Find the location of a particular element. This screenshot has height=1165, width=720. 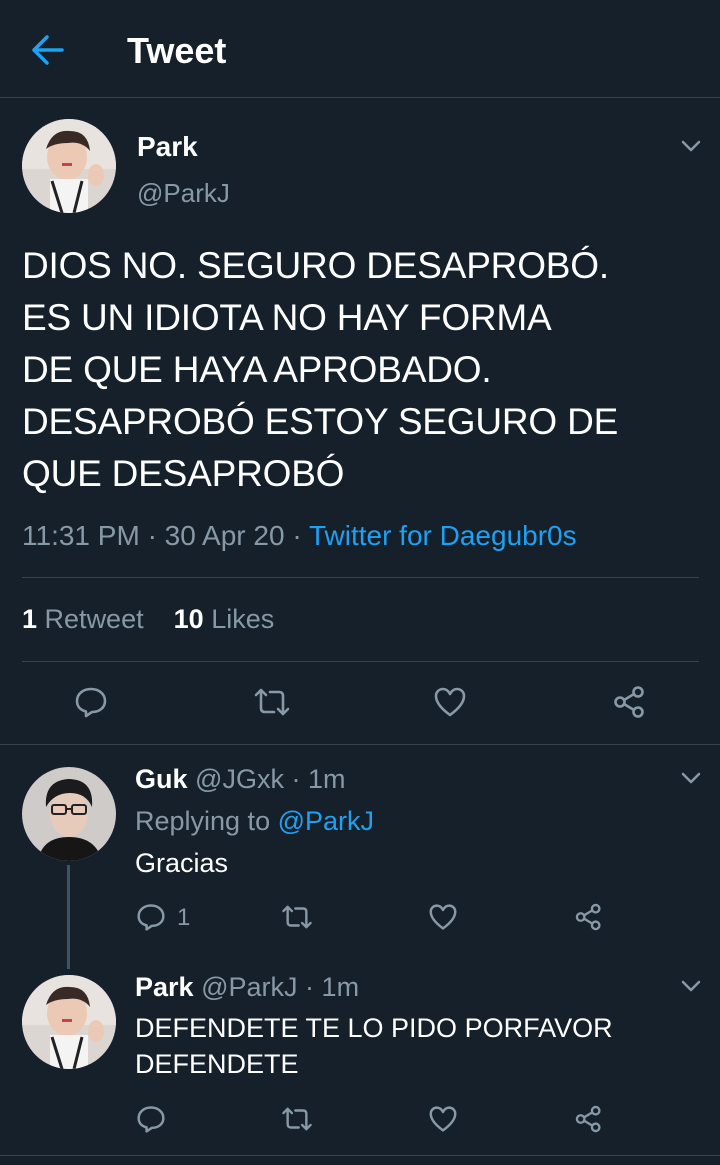

author-name: Park is located at coordinates (167, 147).